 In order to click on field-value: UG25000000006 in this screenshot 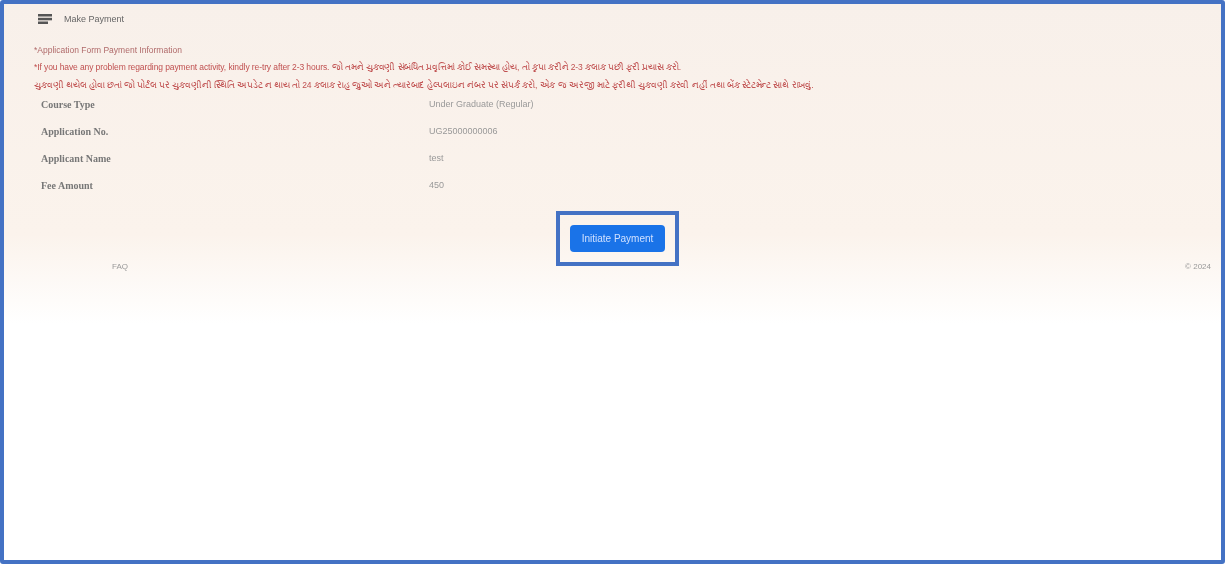, I will do `click(463, 131)`.